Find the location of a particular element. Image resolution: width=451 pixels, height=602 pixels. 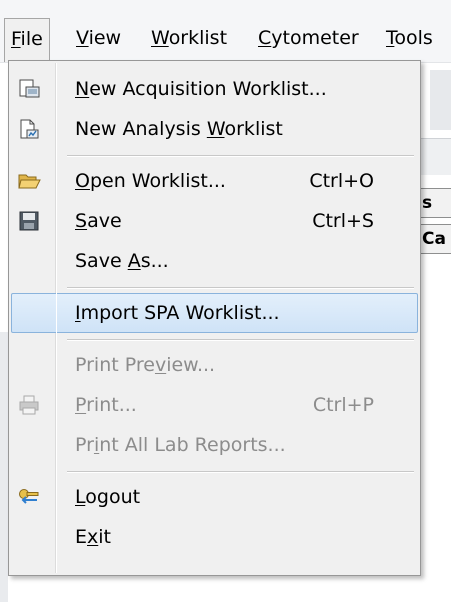

menu-worklist-mnemonic: W is located at coordinates (160, 38).